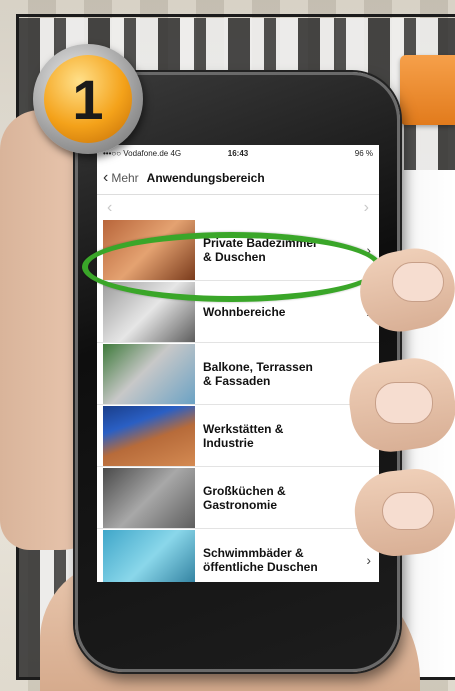  I want to click on pager-arrows: ‹ ›, so click(238, 208).